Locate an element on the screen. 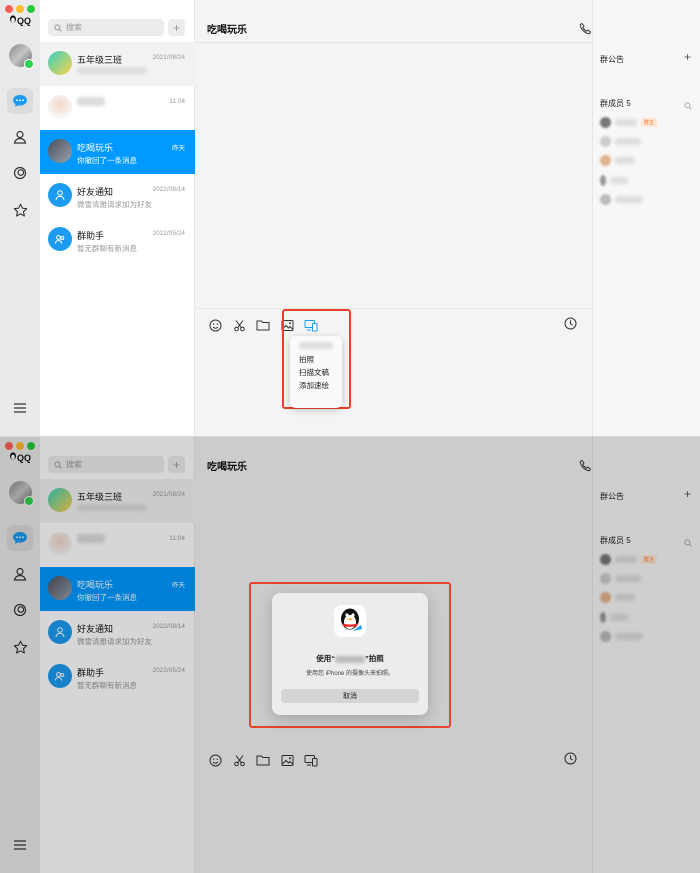 This screenshot has height=873, width=700. chat-preview: 暂无群聊有新消息 is located at coordinates (107, 248).